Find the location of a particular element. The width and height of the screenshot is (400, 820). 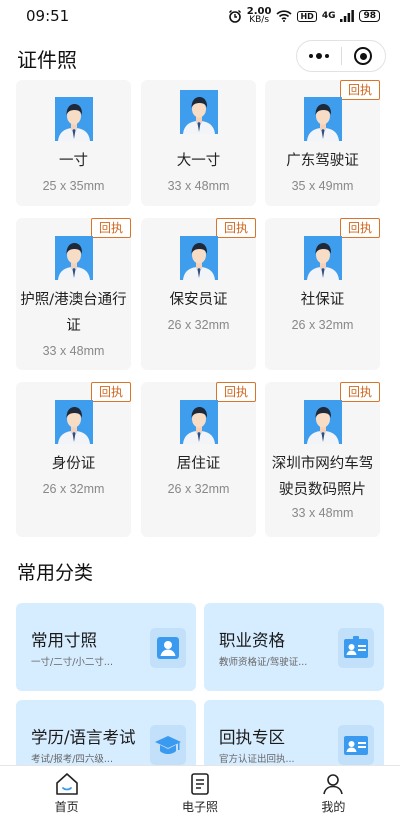

status-bar: 09:51 2.00 KB/s HD 4G 98 is located at coordinates (200, 16).